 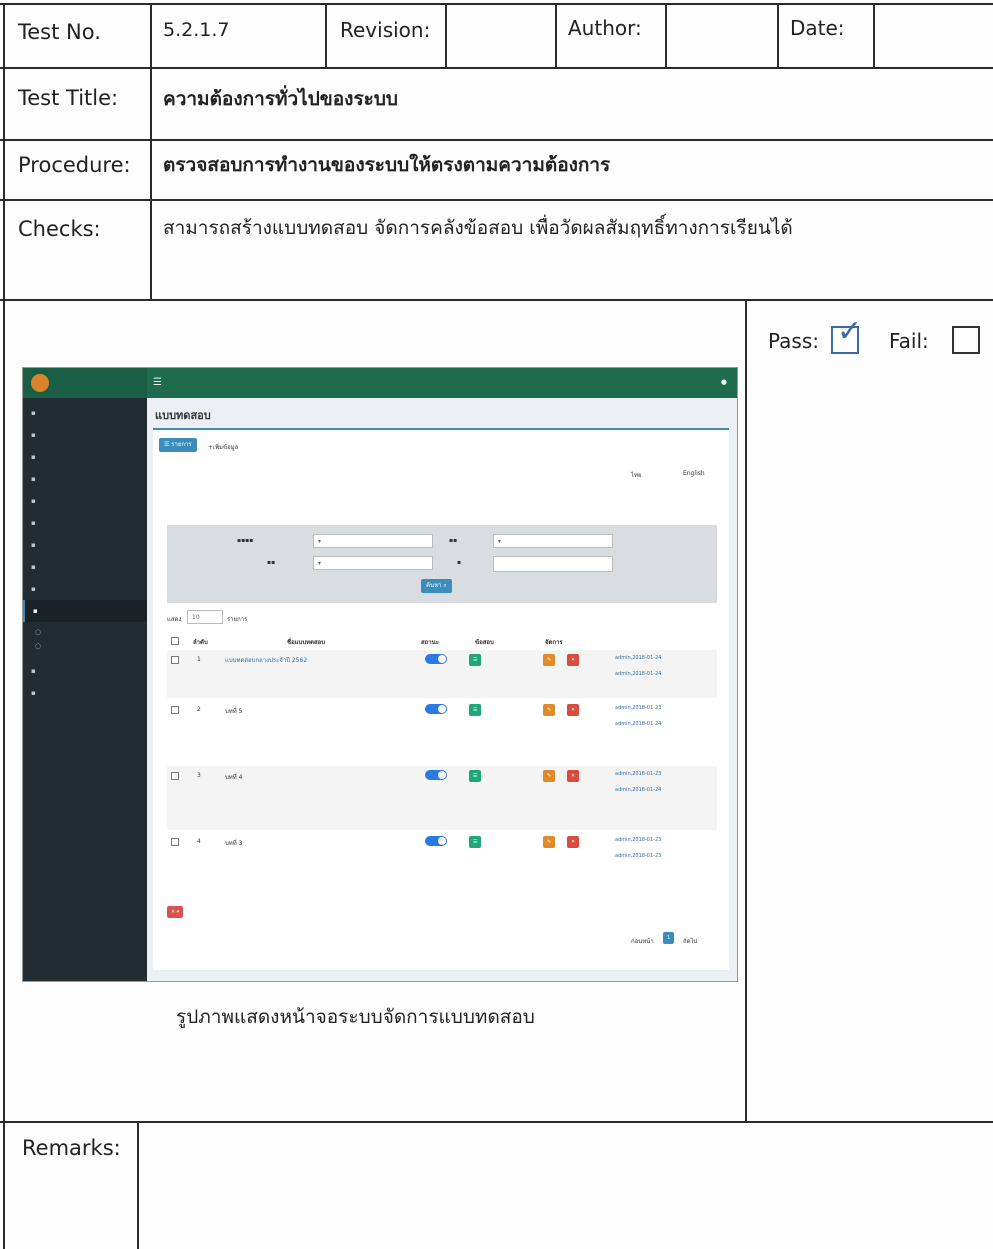 What do you see at coordinates (205, 617) in the screenshot?
I see `page-size-select: 10` at bounding box center [205, 617].